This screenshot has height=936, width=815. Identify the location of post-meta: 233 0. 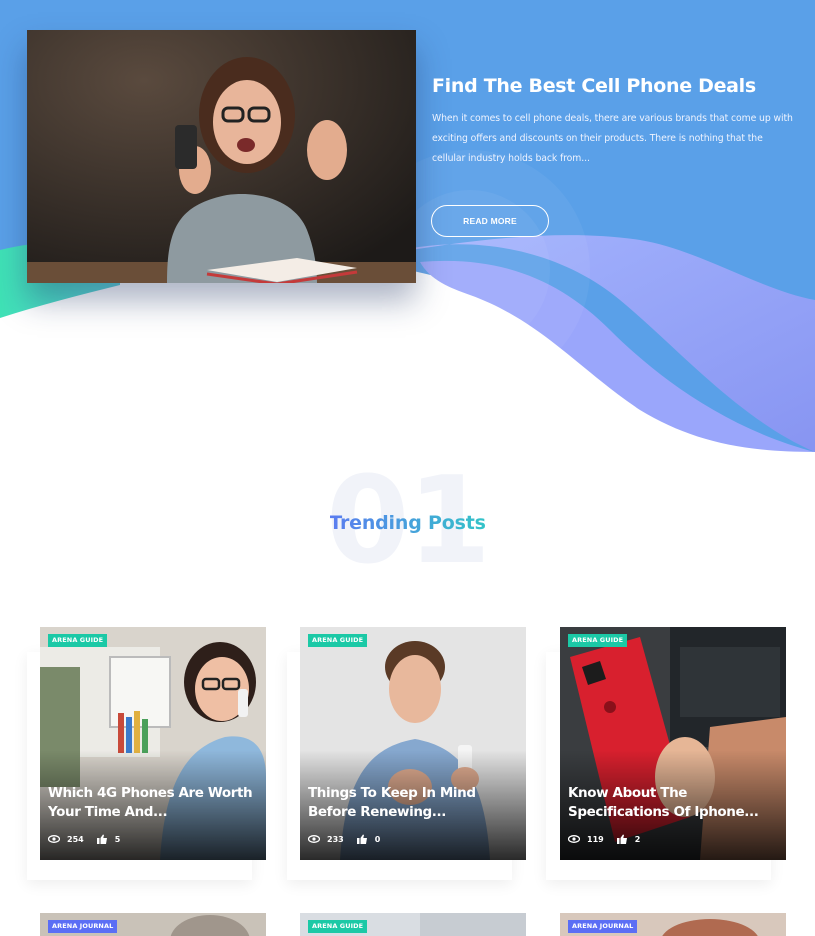
(350, 839).